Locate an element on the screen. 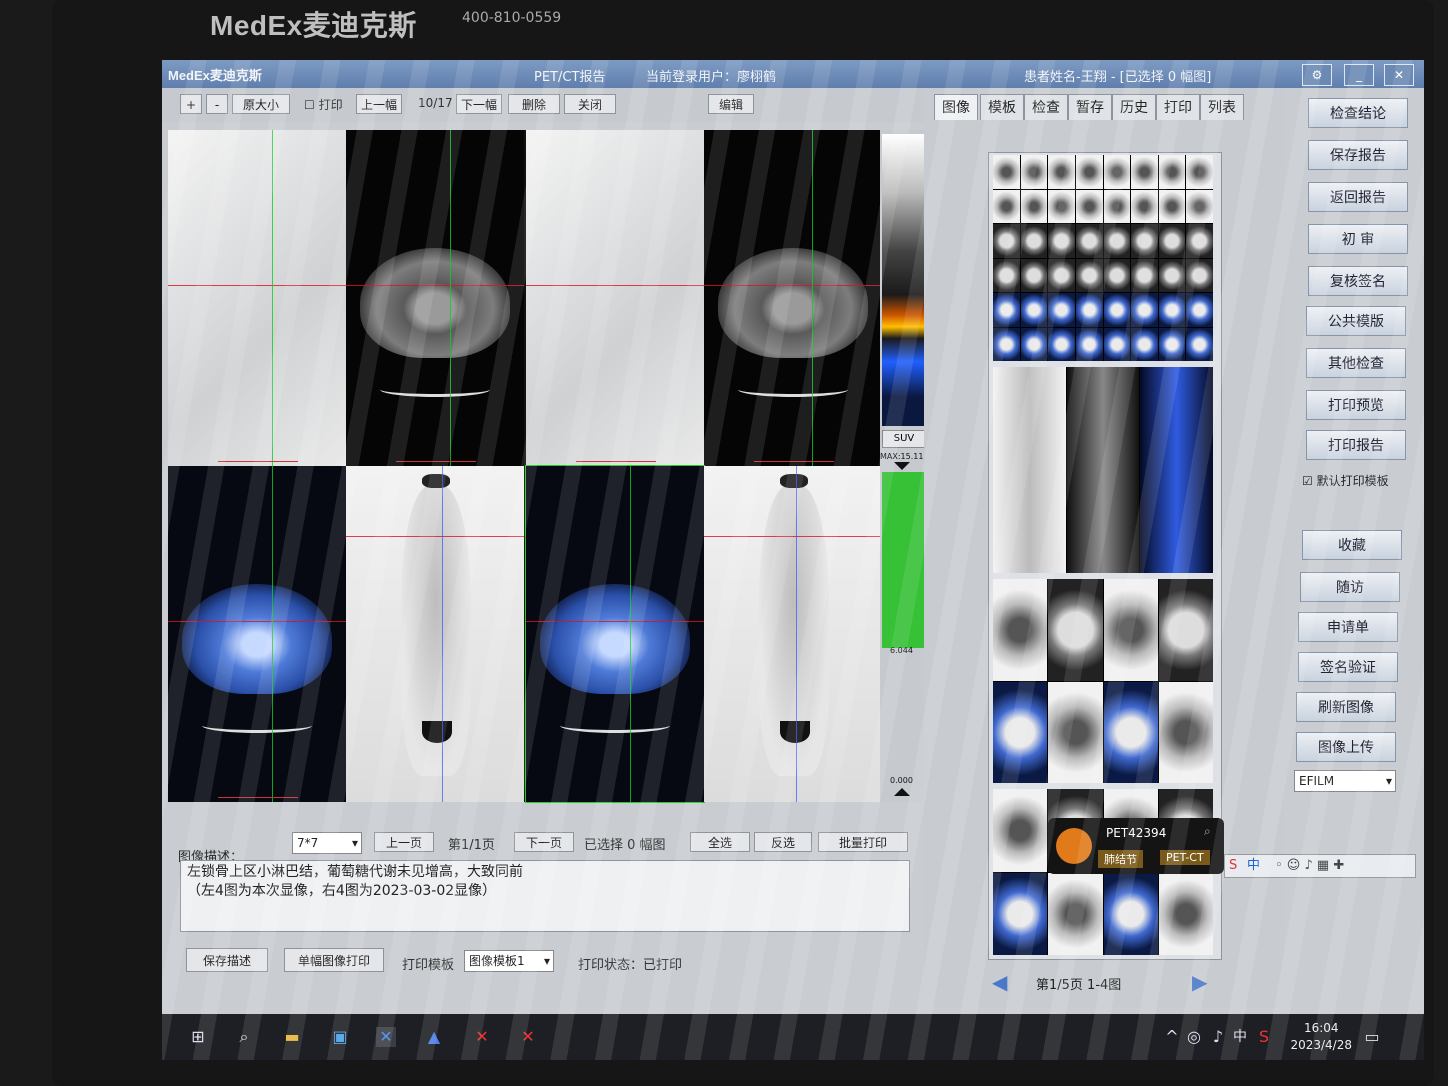 This screenshot has height=1086, width=1448. layout-select-value: 7*7 is located at coordinates (308, 843).